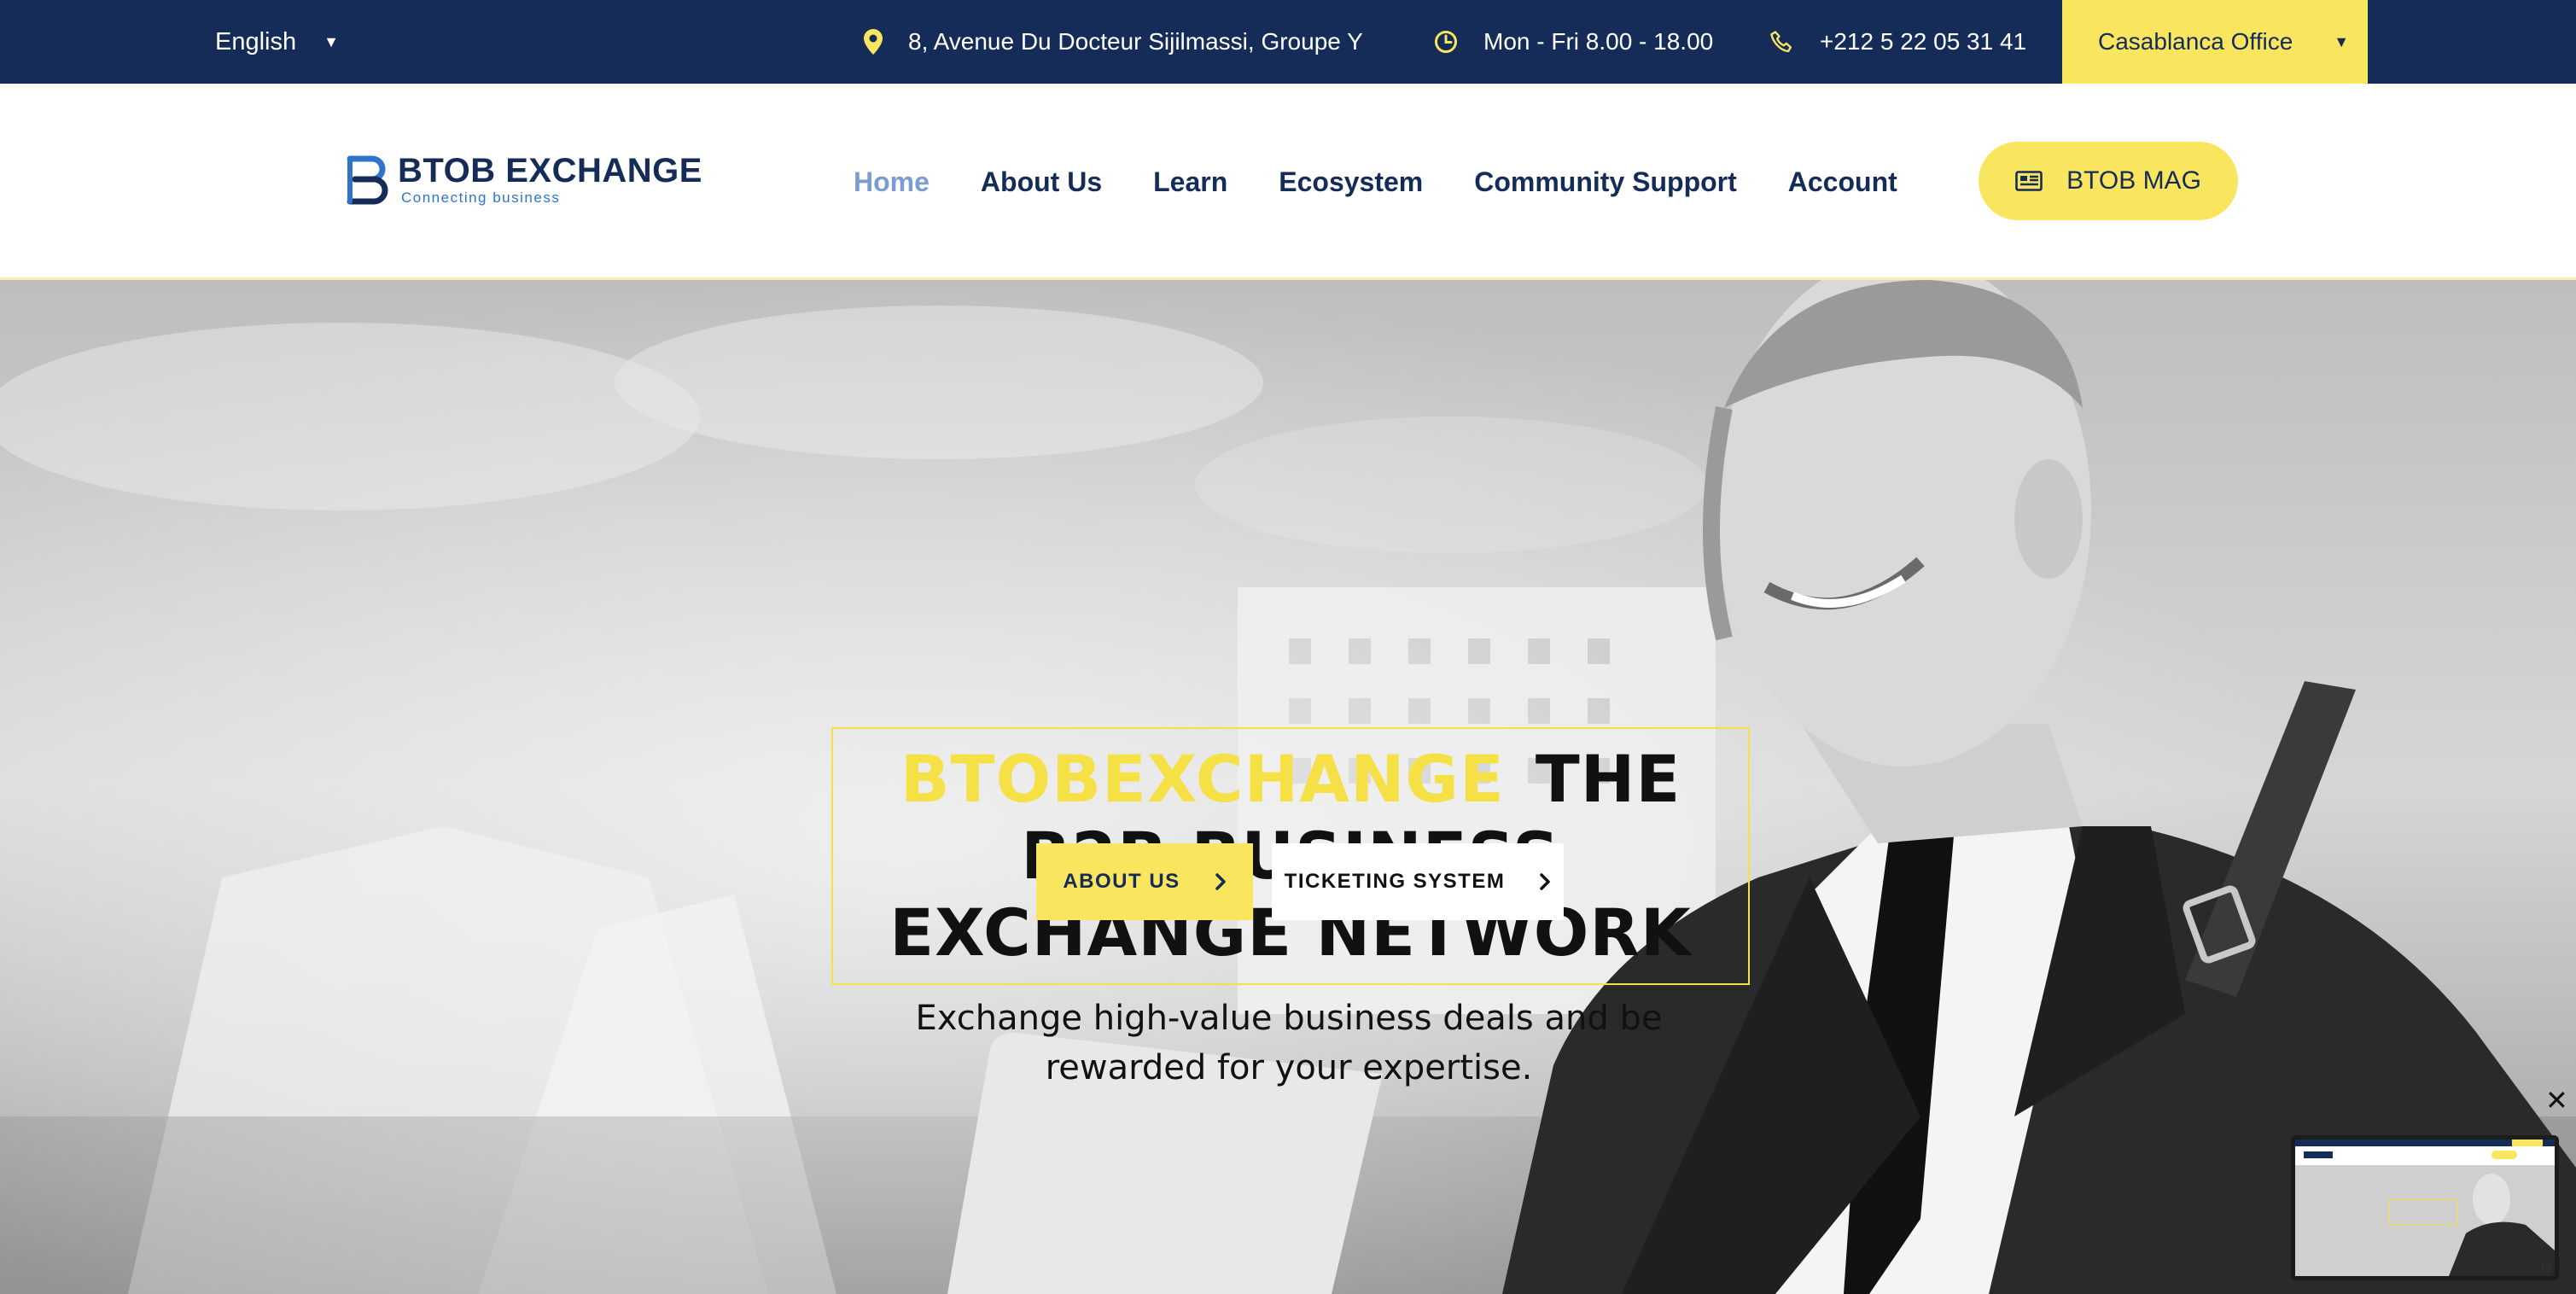  I want to click on language-selector: English ▼, so click(277, 42).